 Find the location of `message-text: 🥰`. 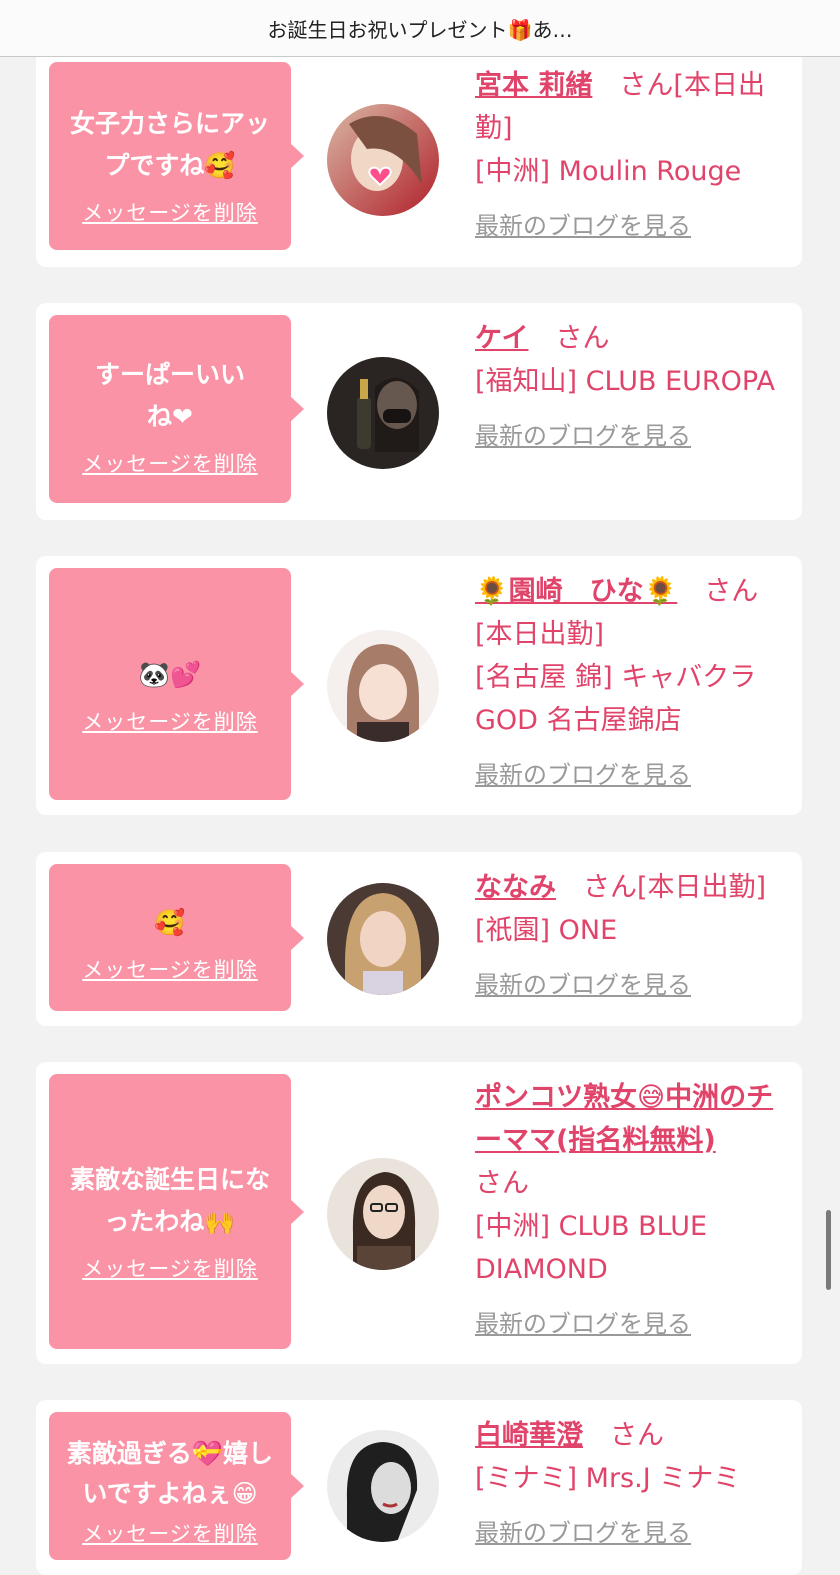

message-text: 🥰 is located at coordinates (170, 922).